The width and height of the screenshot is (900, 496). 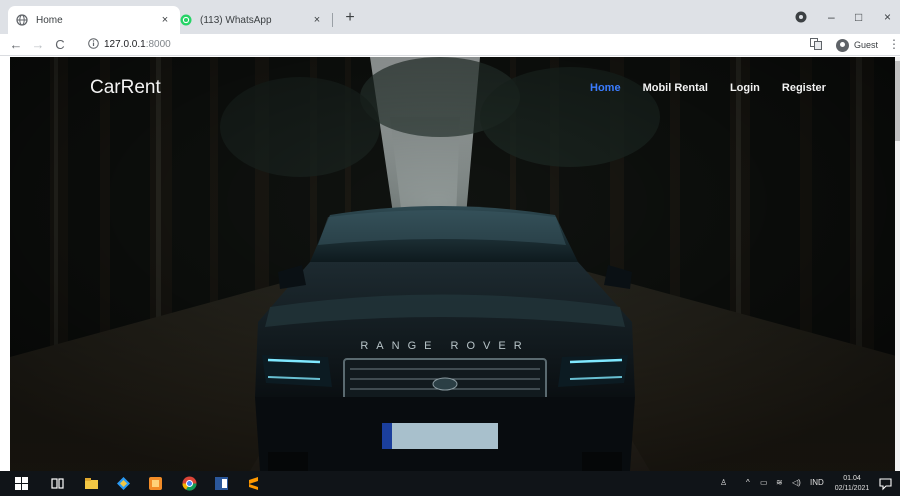 I want to click on scrollbar-thumb, so click(x=897, y=101).